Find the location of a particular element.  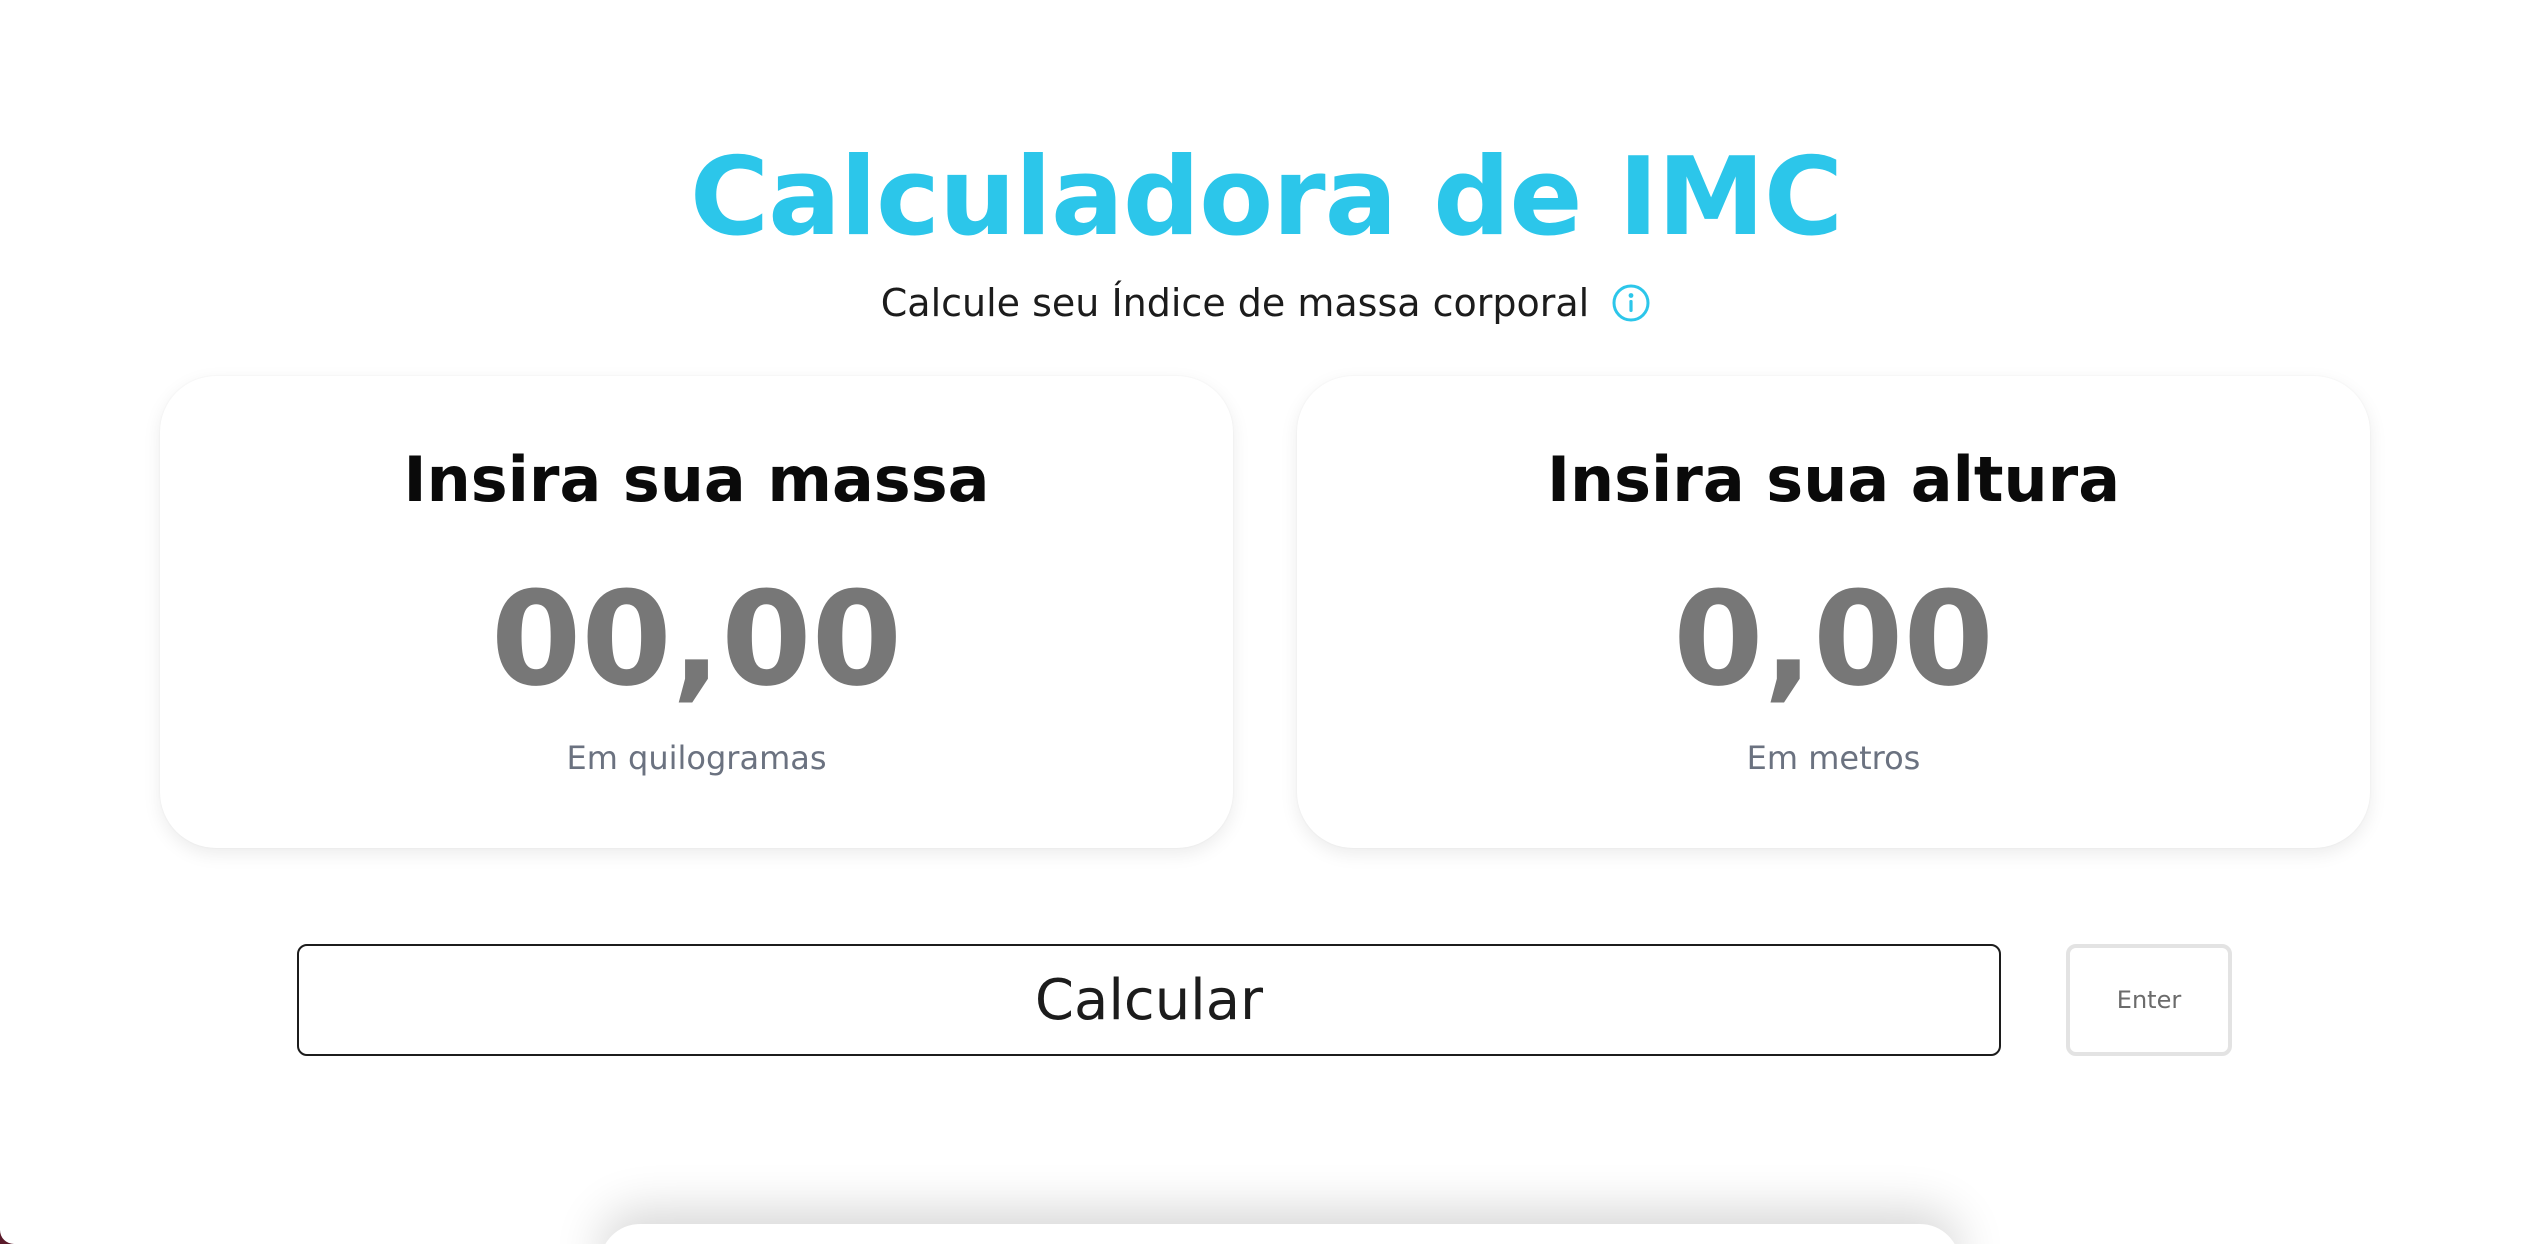

mass-unit-label: Em quilogramas is located at coordinates (696, 758).